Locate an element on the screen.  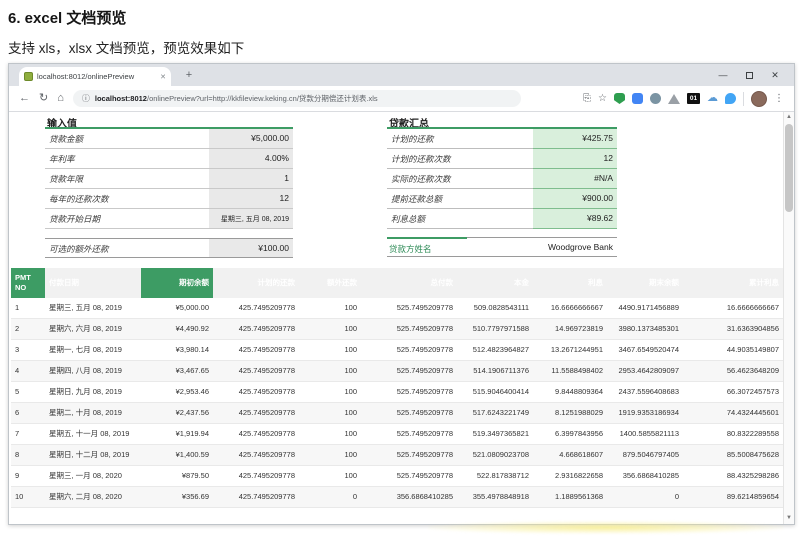
schedule-cell: 356.6868410285 is located at coordinates (409, 497).